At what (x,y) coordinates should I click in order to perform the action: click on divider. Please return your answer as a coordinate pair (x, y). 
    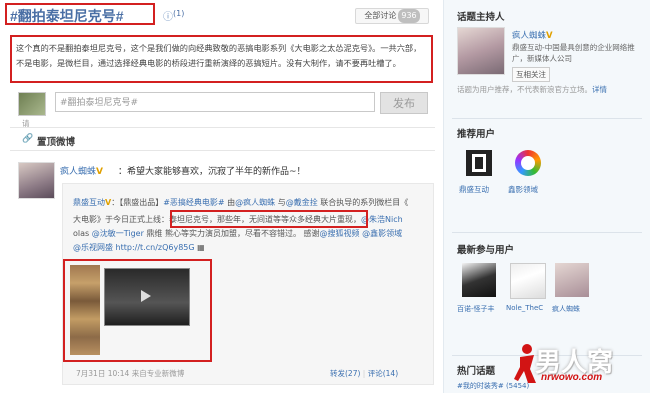
    Looking at the image, I should click on (222, 127).